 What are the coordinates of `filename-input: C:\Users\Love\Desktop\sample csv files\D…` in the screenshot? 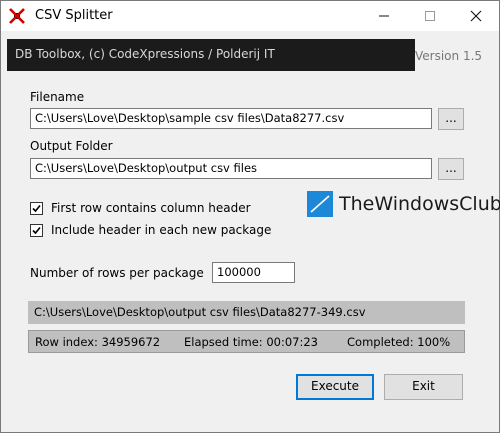 It's located at (231, 118).